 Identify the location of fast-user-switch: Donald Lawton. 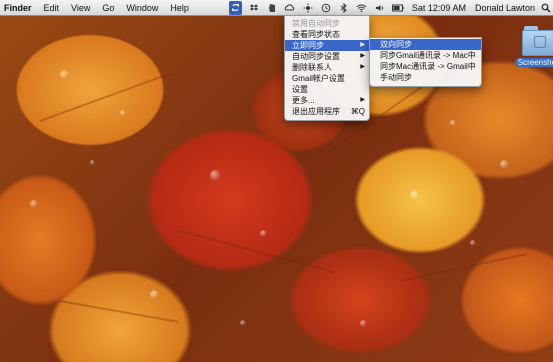
(505, 8).